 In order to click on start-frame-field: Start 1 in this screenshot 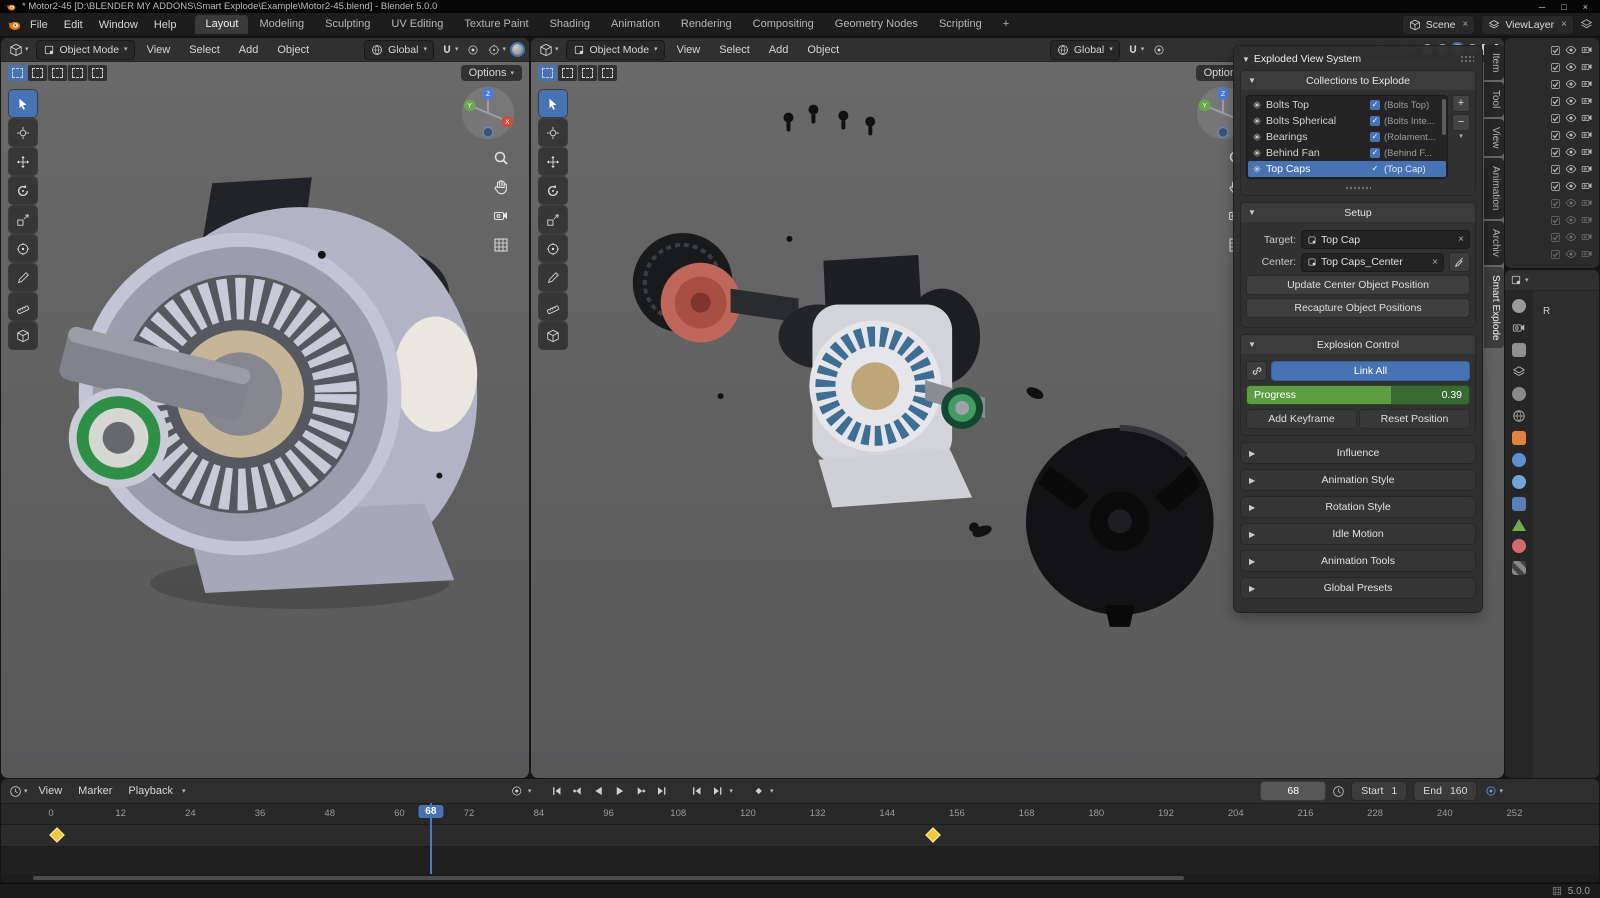, I will do `click(1379, 791)`.